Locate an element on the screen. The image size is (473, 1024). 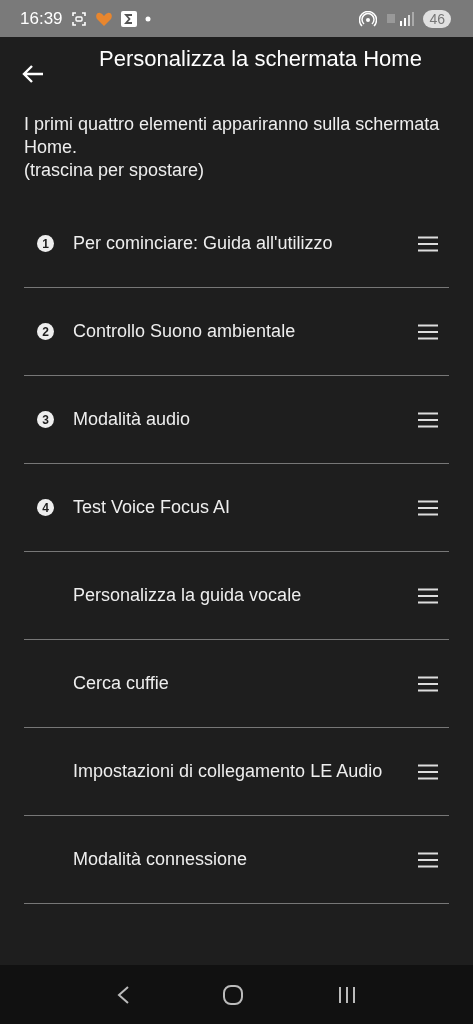
recents-icon is located at coordinates (346, 994).